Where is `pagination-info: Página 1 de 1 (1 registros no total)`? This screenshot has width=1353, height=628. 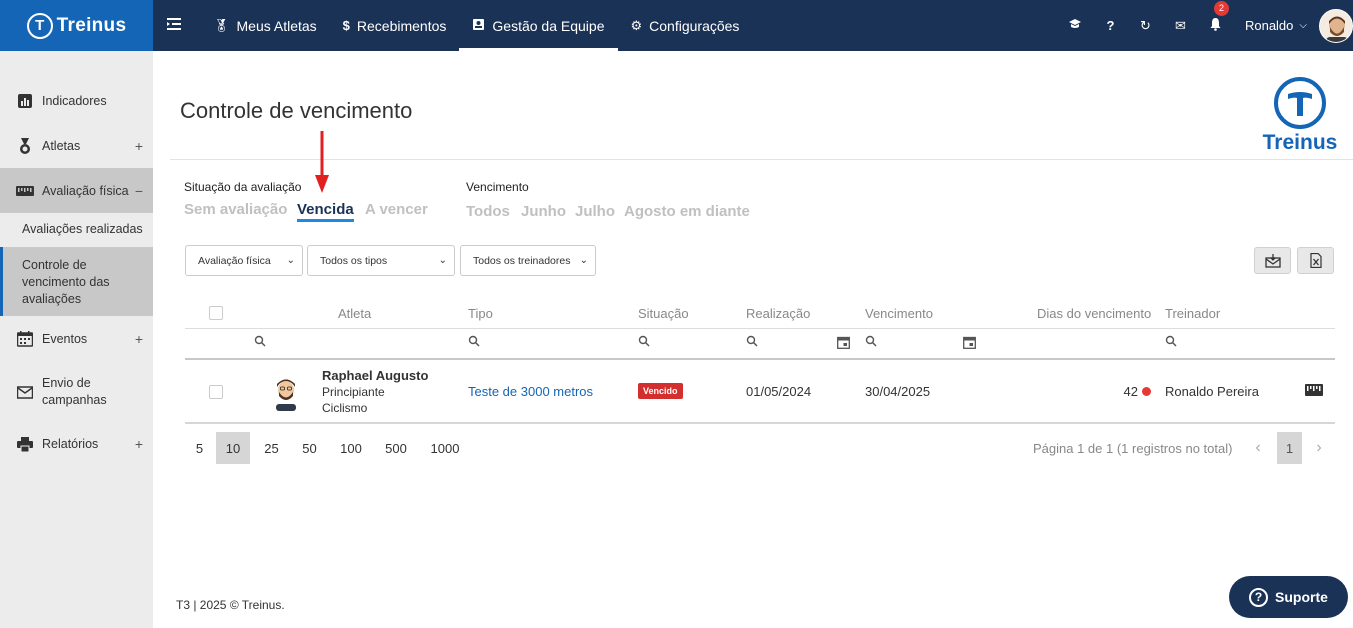 pagination-info: Página 1 de 1 (1 registros no total) is located at coordinates (1133, 448).